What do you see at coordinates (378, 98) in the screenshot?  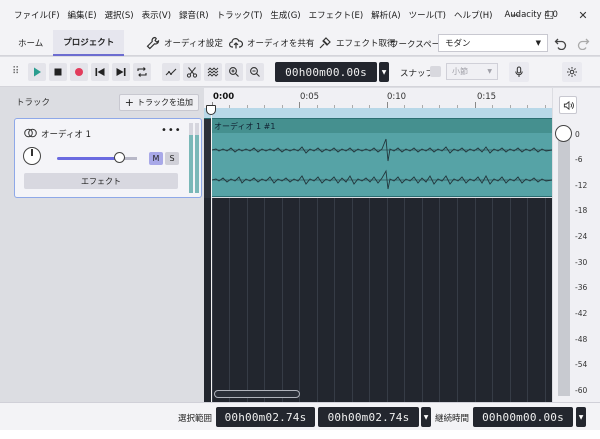 I see `time-ruler: 0:00 0:05 0:10 0:15` at bounding box center [378, 98].